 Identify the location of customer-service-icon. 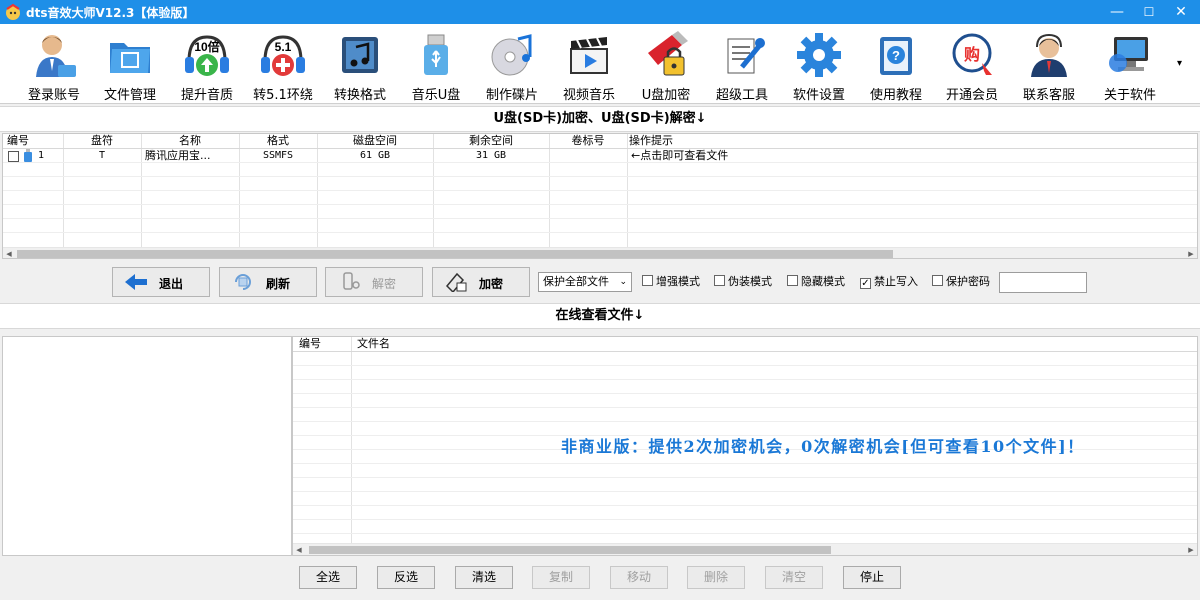
(1049, 55).